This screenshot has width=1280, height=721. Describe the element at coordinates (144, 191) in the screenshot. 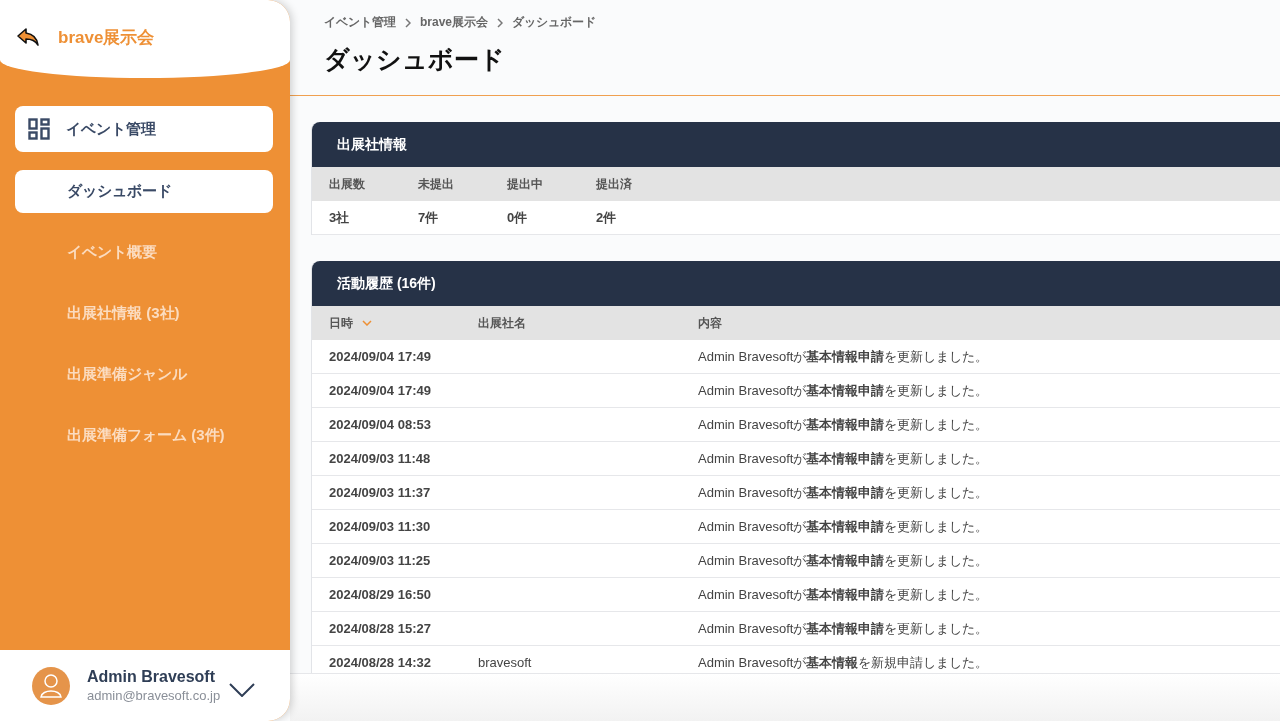

I see `nav-item: ダッシュボード` at that location.